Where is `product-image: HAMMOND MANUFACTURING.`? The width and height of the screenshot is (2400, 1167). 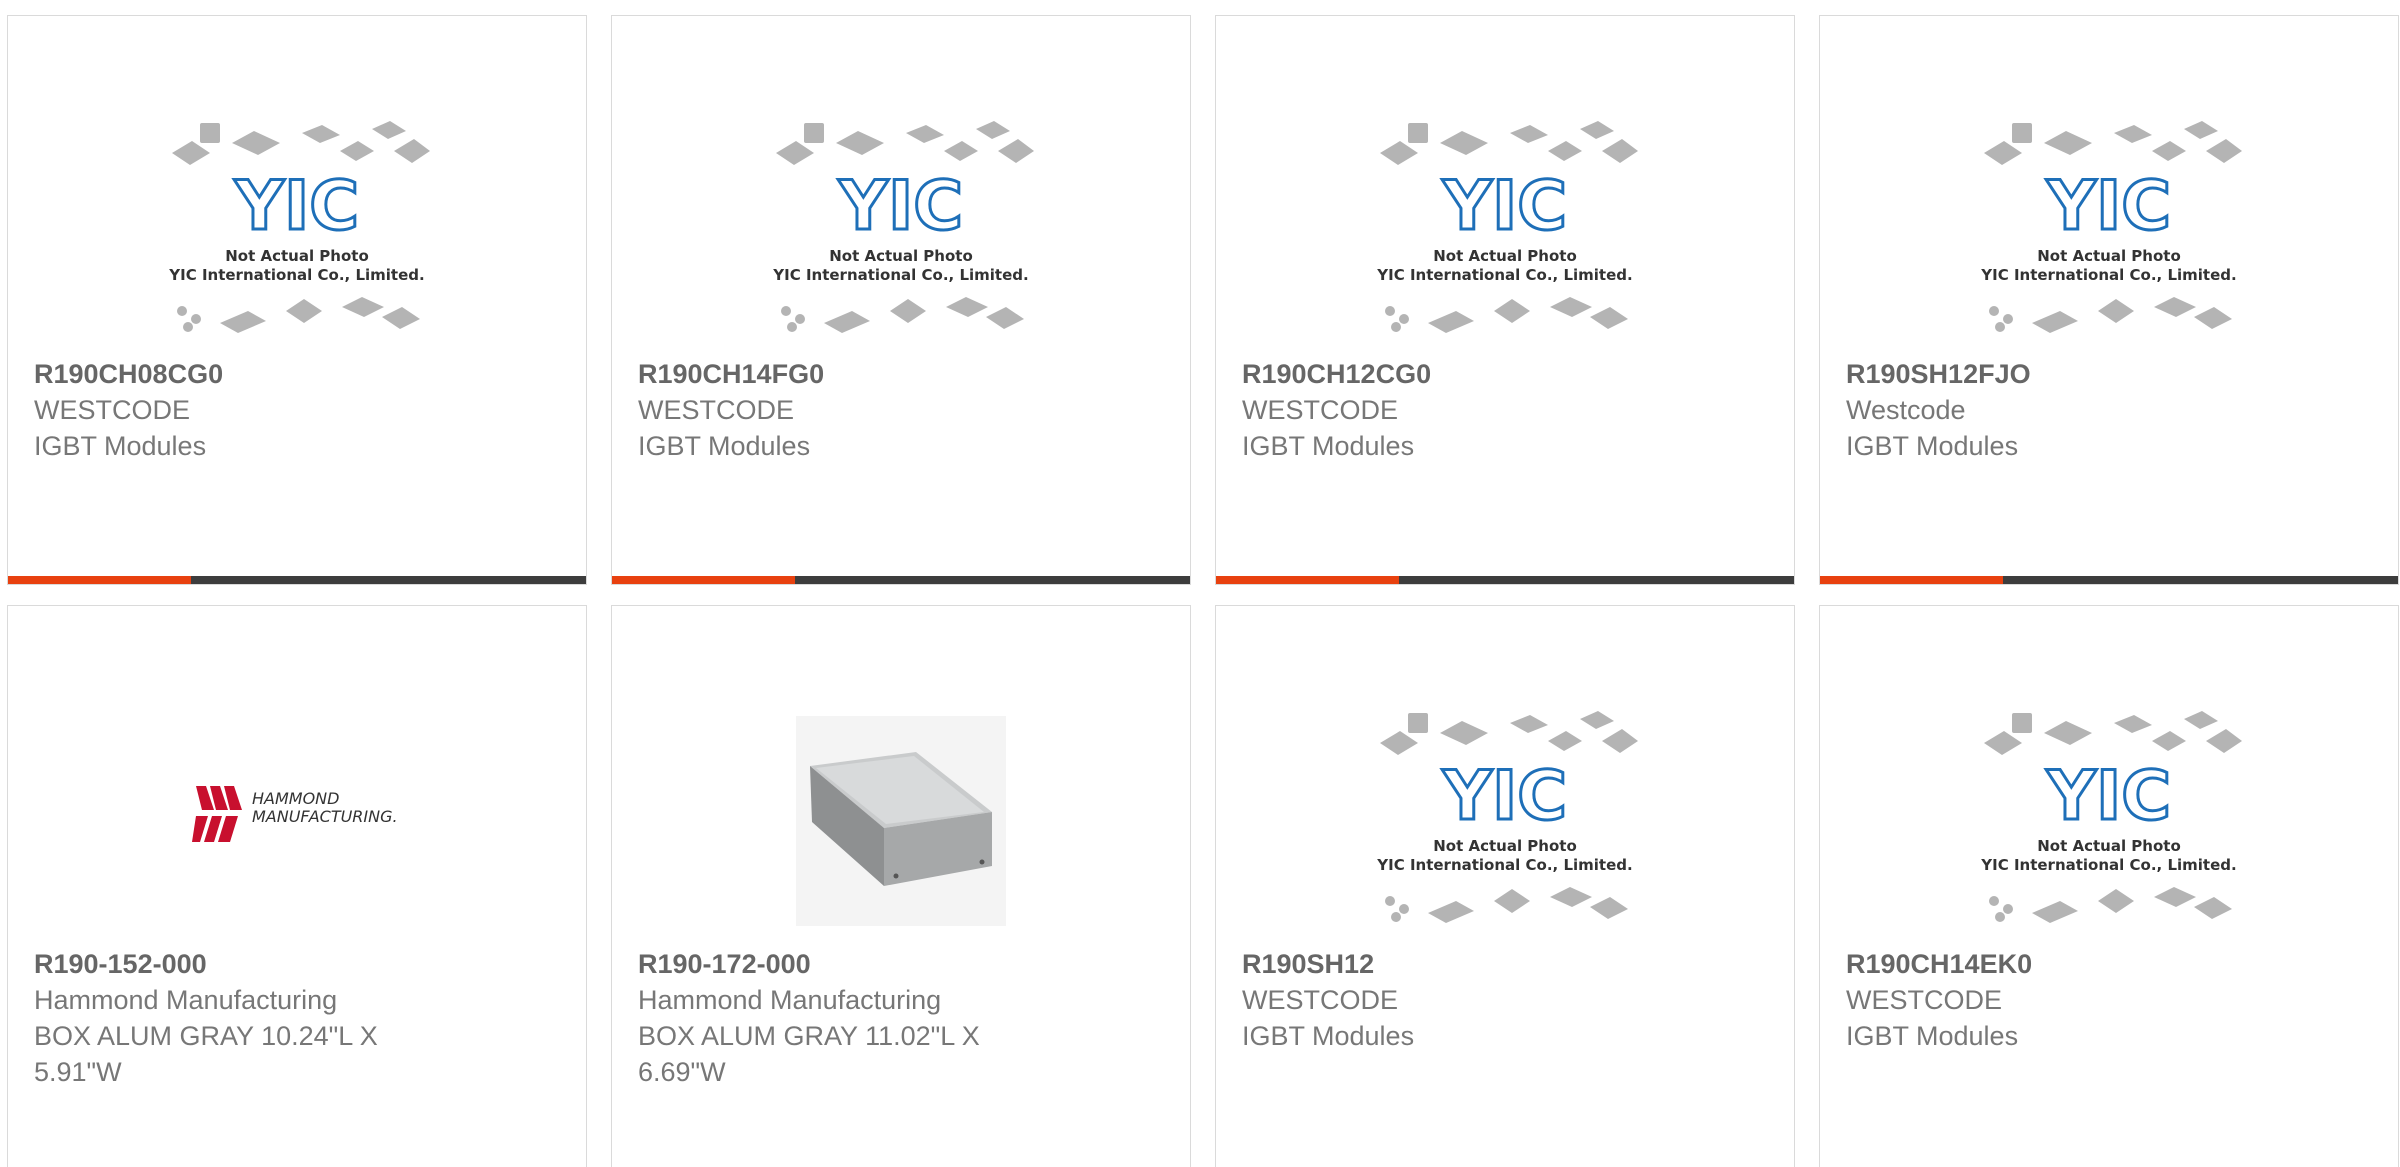 product-image: HAMMOND MANUFACTURING. is located at coordinates (297, 821).